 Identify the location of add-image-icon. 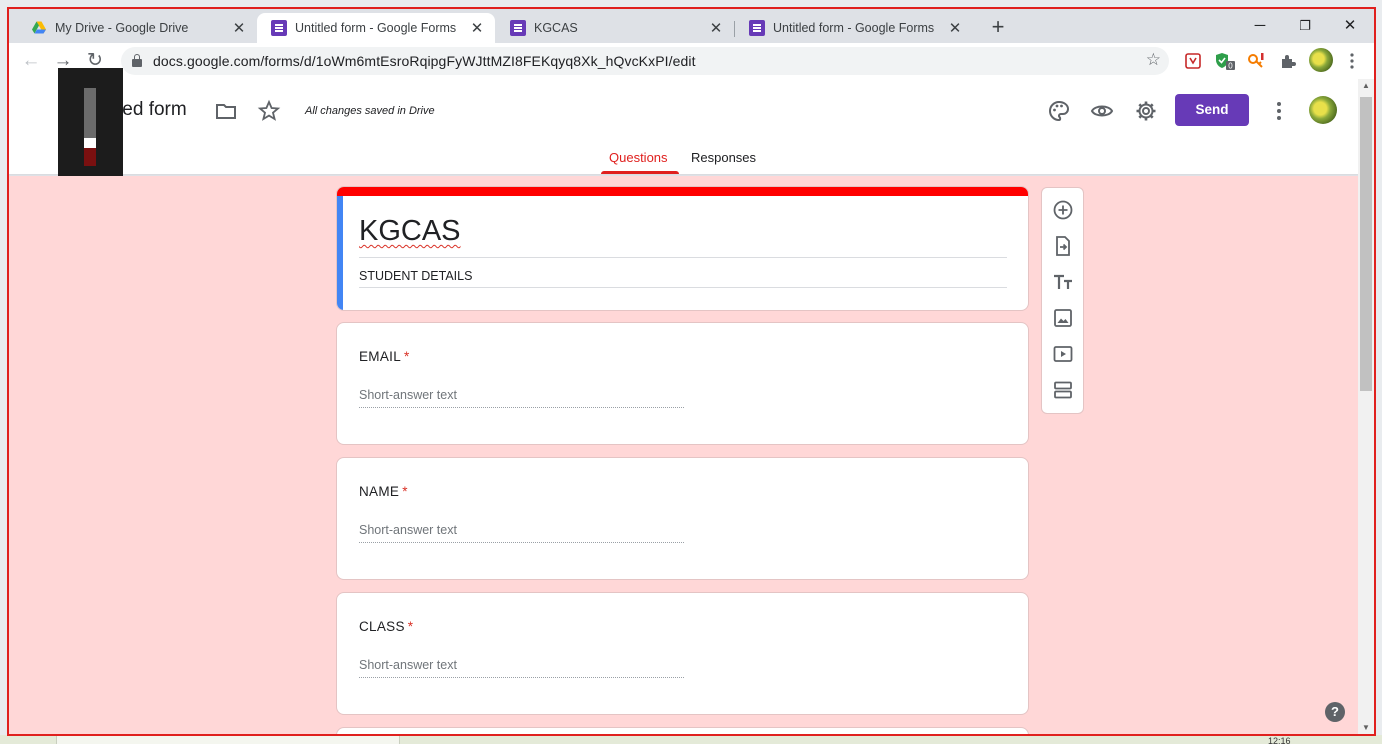
(1063, 318).